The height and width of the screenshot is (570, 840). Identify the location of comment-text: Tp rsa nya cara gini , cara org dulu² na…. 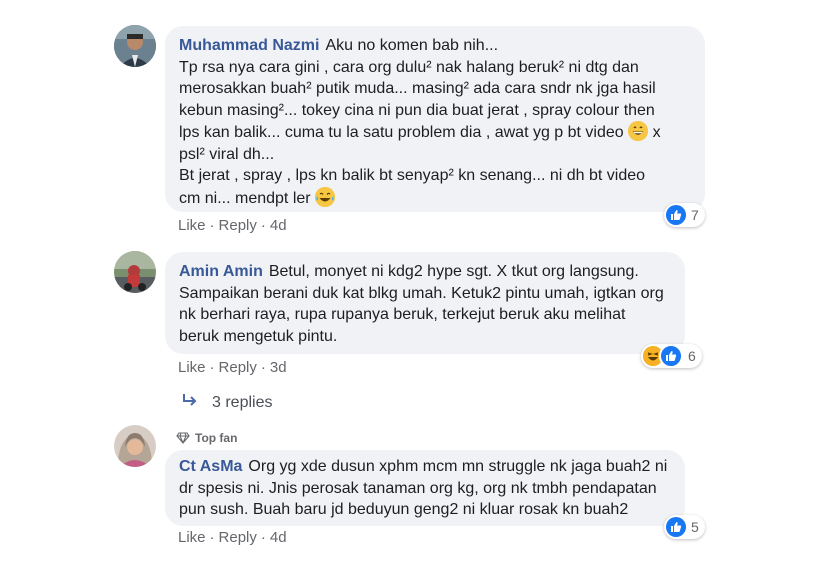
(409, 67).